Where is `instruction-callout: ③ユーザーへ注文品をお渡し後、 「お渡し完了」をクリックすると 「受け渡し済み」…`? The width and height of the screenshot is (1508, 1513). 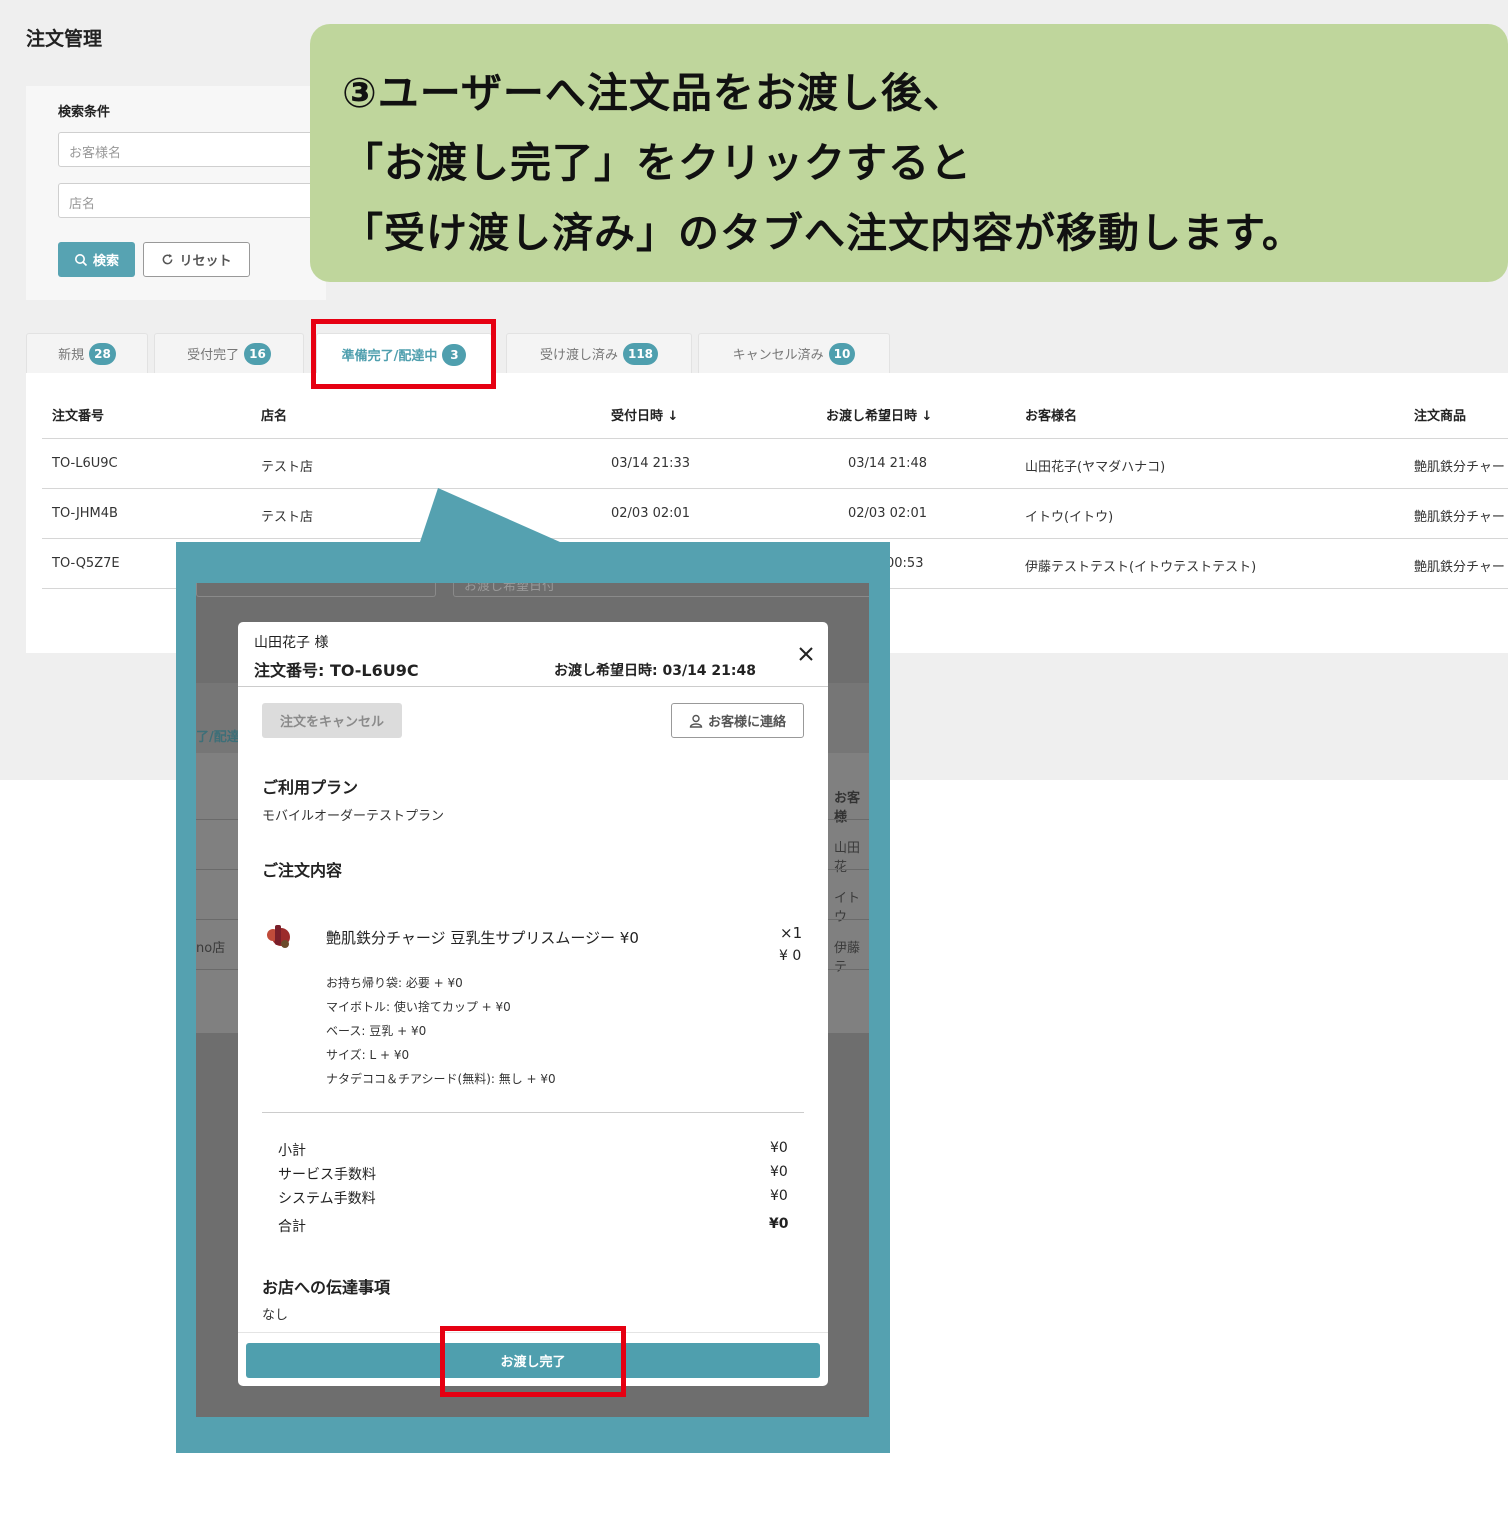
instruction-callout: ③ユーザーへ注文品をお渡し後、 「お渡し完了」をクリックすると 「受け渡し済み」… is located at coordinates (909, 153).